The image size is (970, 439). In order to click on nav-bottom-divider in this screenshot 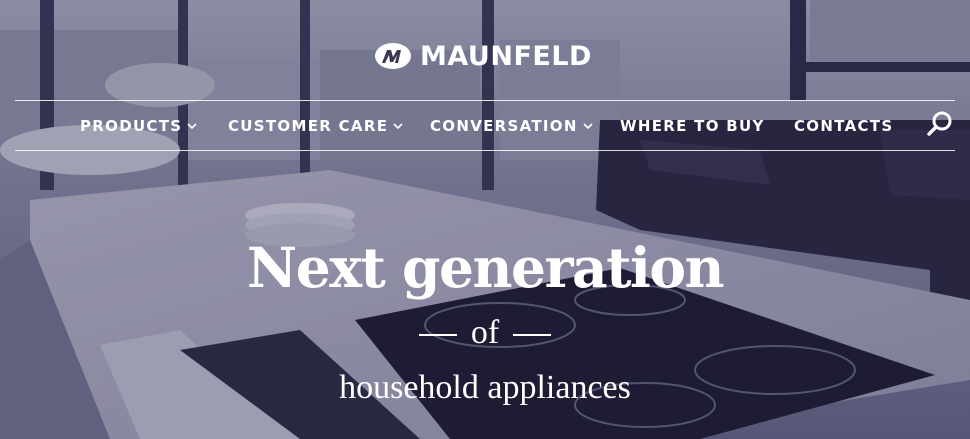, I will do `click(485, 150)`.